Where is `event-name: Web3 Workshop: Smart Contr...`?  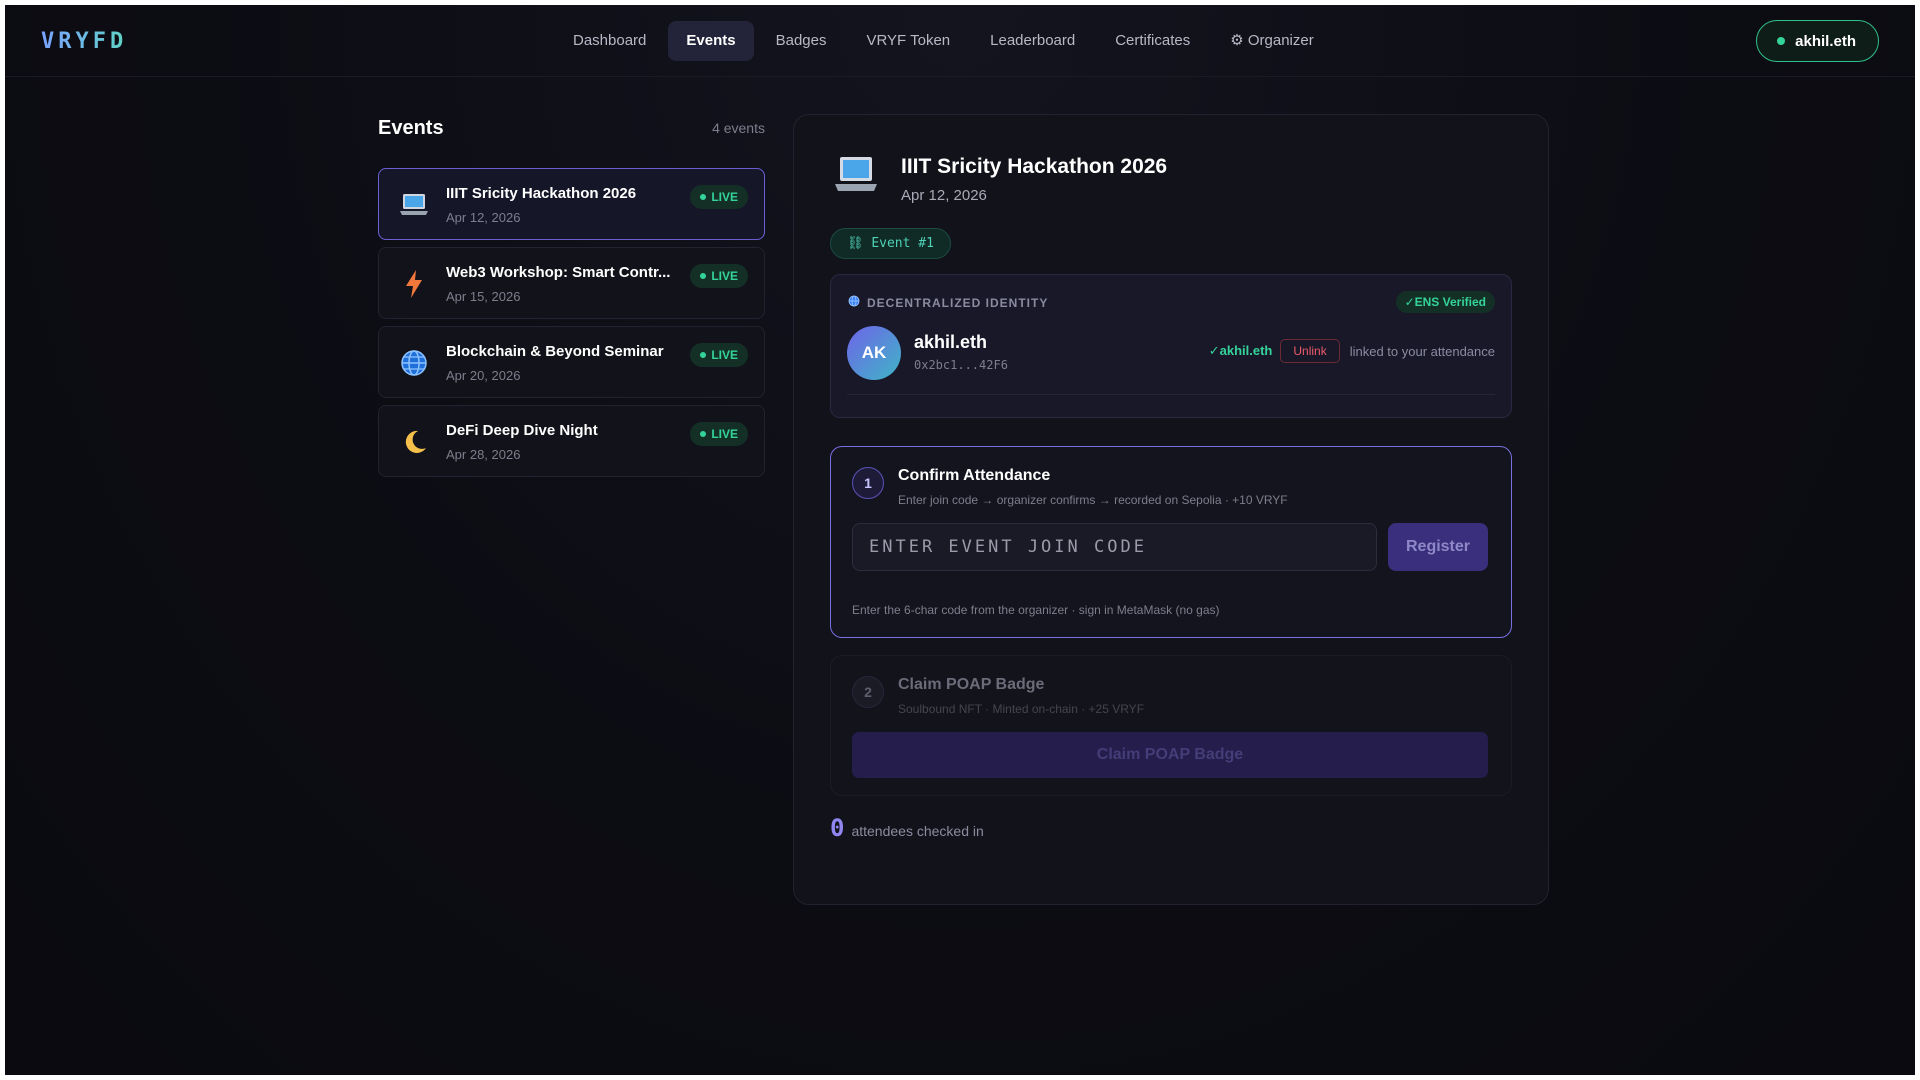 event-name: Web3 Workshop: Smart Contr... is located at coordinates (558, 272).